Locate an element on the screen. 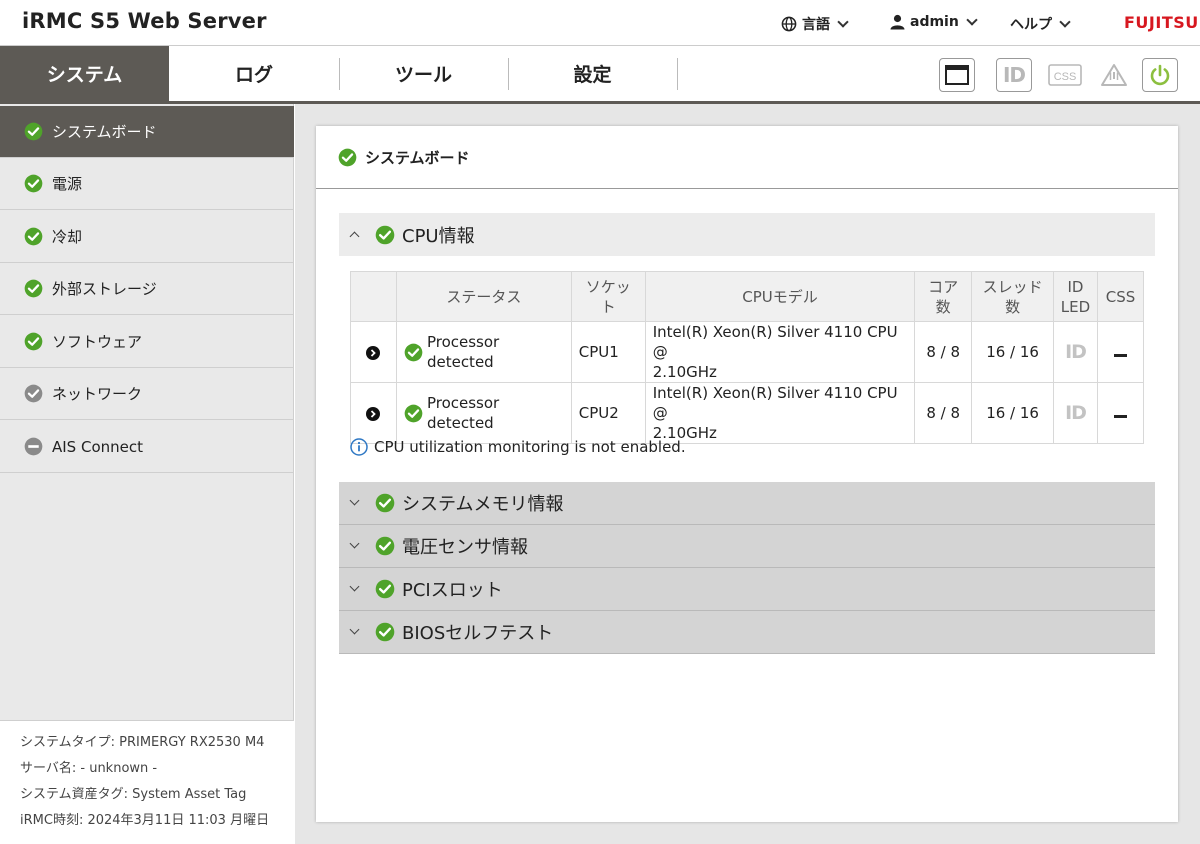 The height and width of the screenshot is (844, 1200). tab-system: システム is located at coordinates (84, 73).